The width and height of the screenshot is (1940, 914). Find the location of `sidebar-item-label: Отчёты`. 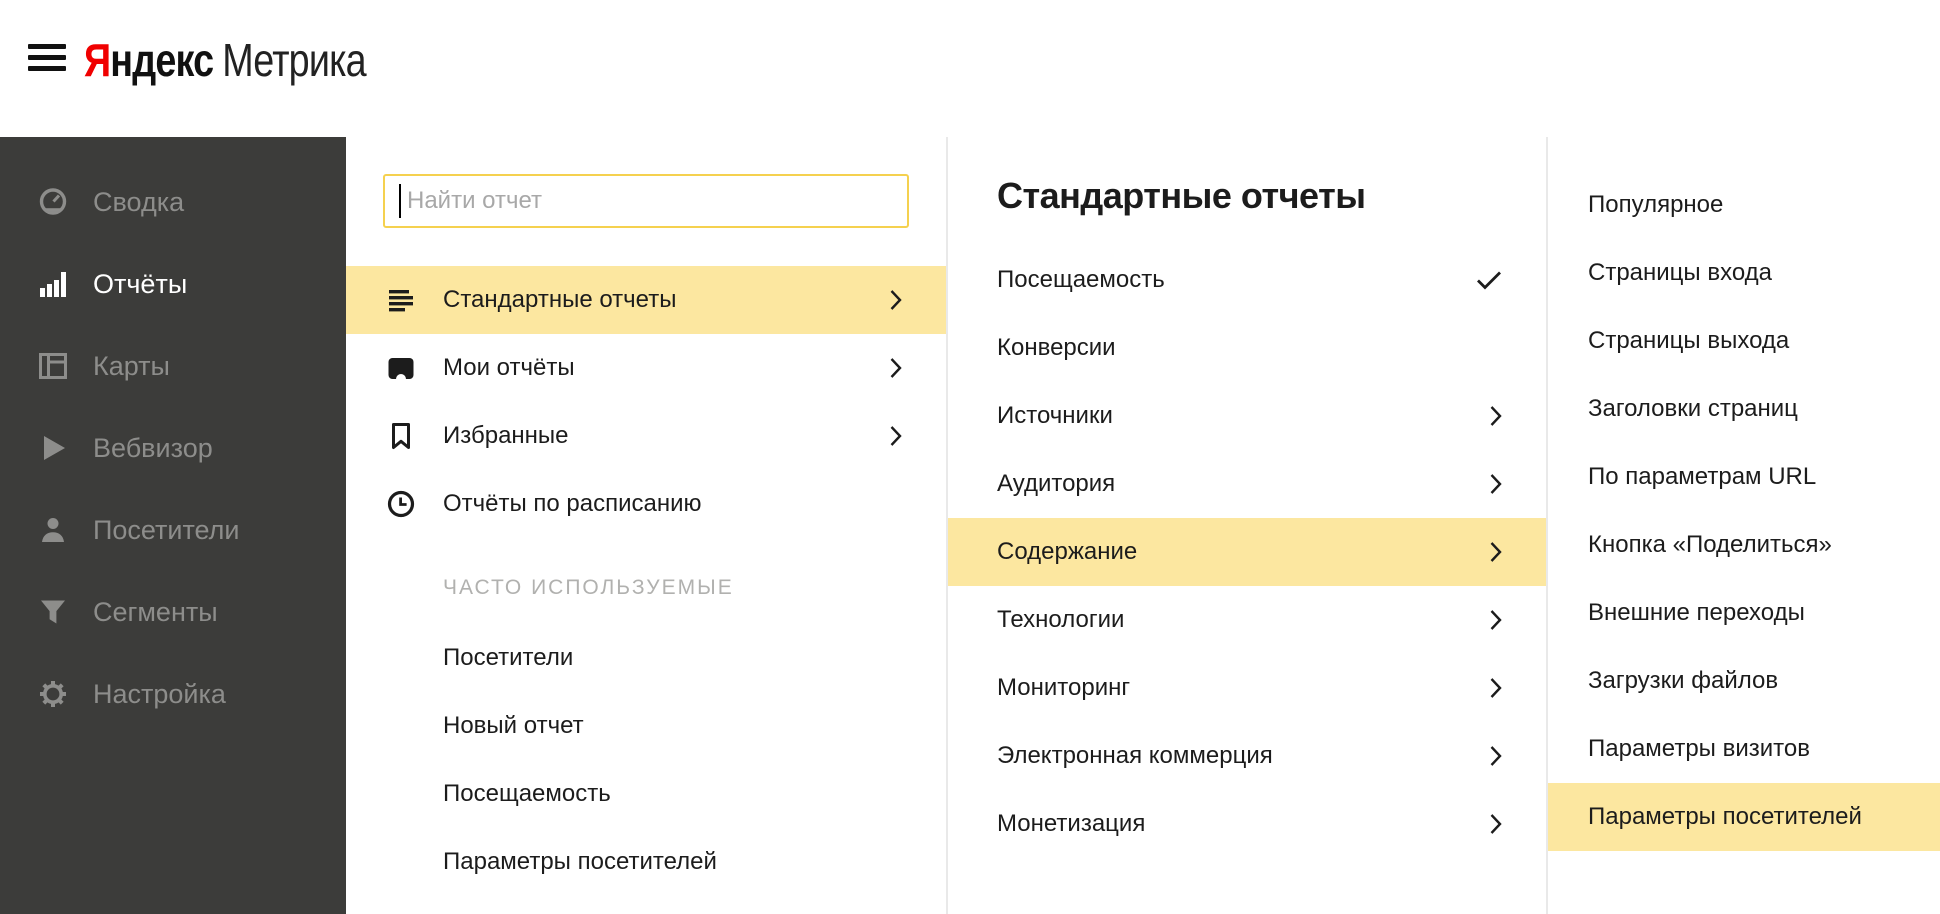

sidebar-item-label: Отчёты is located at coordinates (140, 283).